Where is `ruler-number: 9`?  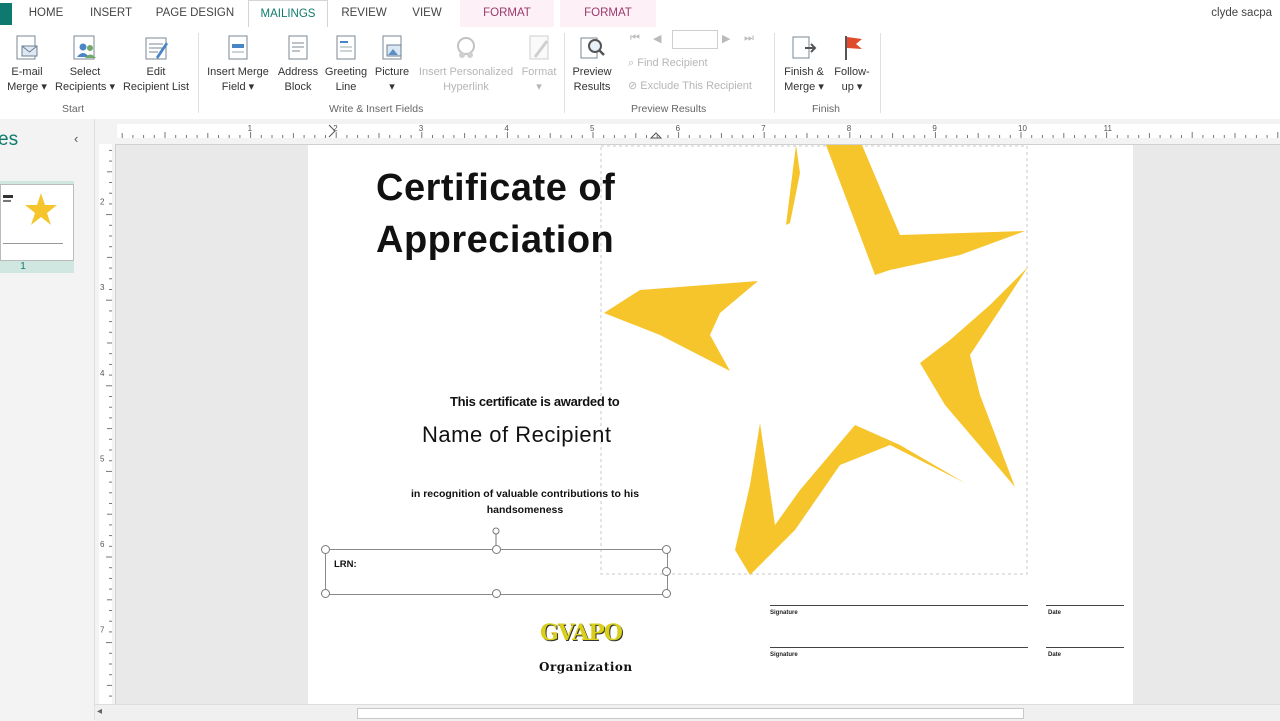
ruler-number: 9 is located at coordinates (934, 128).